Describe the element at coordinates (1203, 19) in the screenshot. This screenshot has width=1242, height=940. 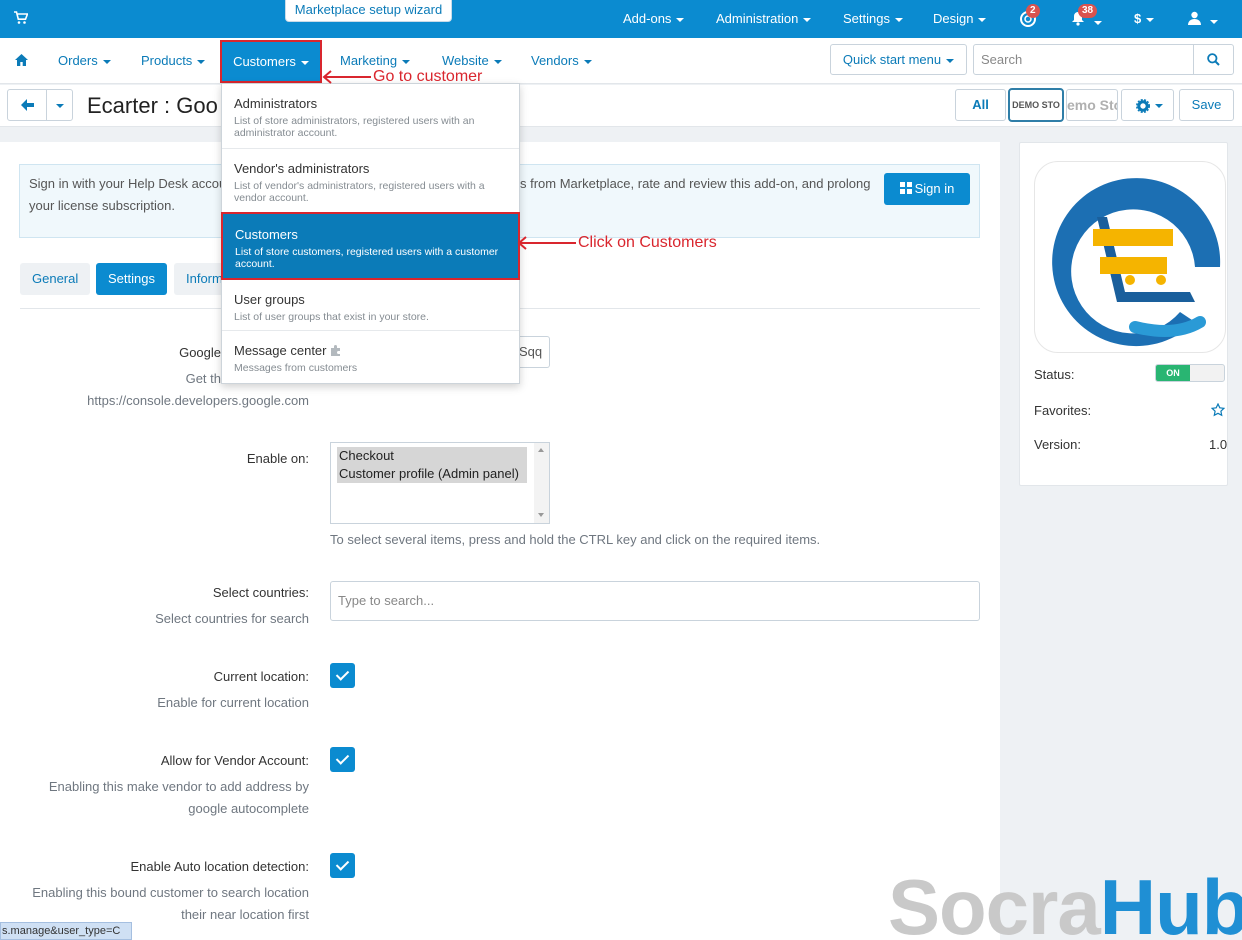
I see `user-icon` at that location.